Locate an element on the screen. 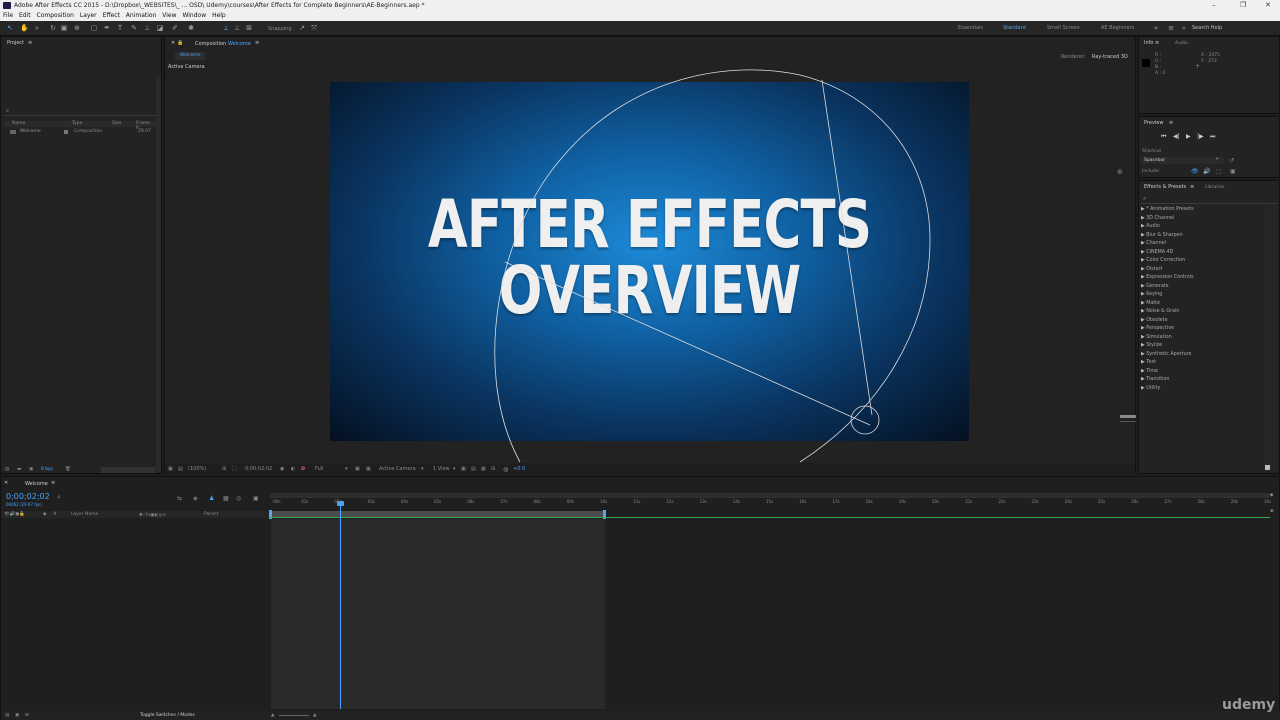  effect-category: ▶ Noise & Grain is located at coordinates (1160, 311).